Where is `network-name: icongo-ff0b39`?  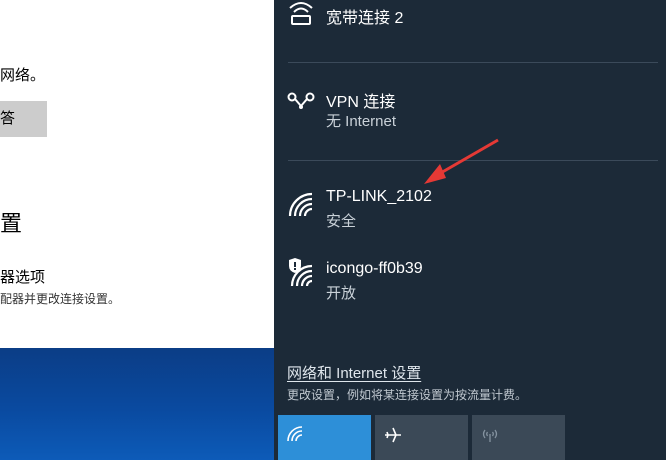 network-name: icongo-ff0b39 is located at coordinates (374, 268).